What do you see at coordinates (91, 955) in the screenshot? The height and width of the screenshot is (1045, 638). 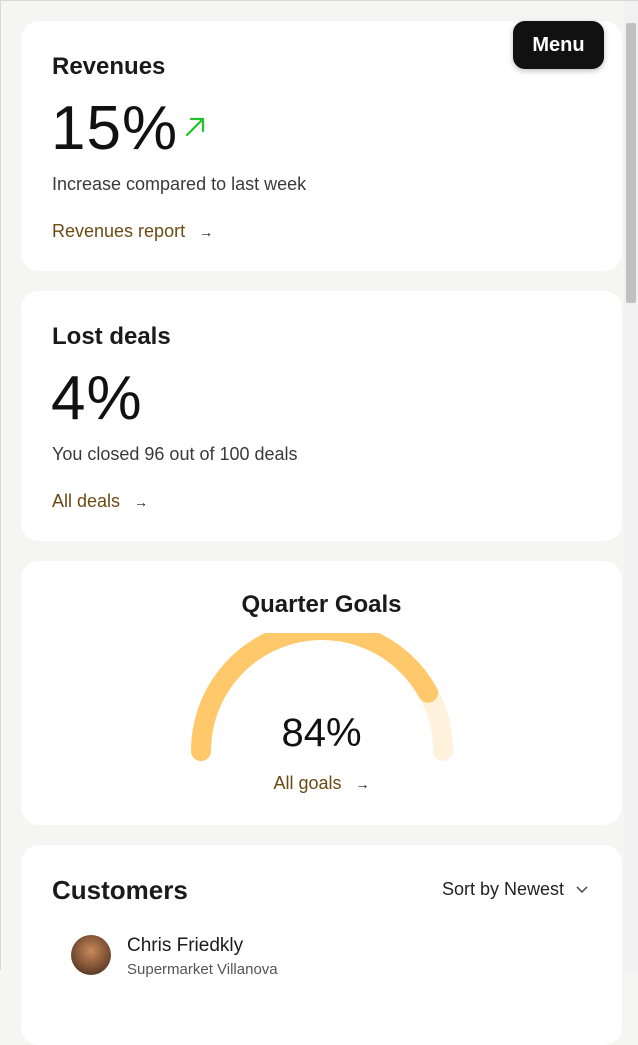 I see `avatar` at bounding box center [91, 955].